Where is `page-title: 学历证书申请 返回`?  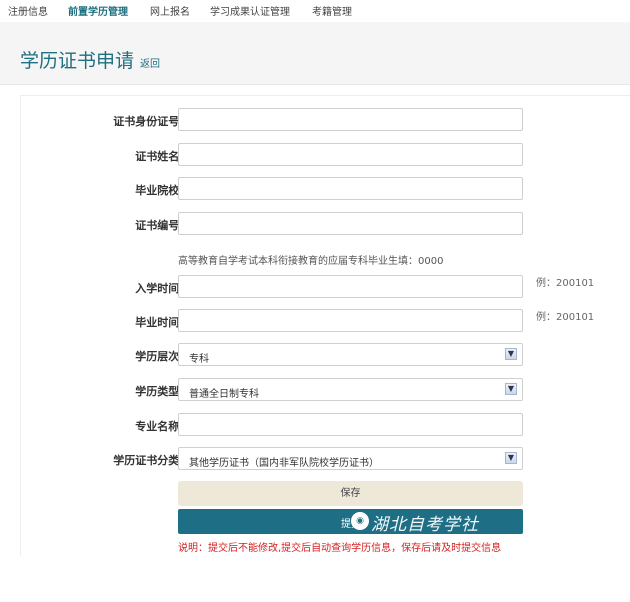
page-title: 学历证书申请 返回 is located at coordinates (90, 59).